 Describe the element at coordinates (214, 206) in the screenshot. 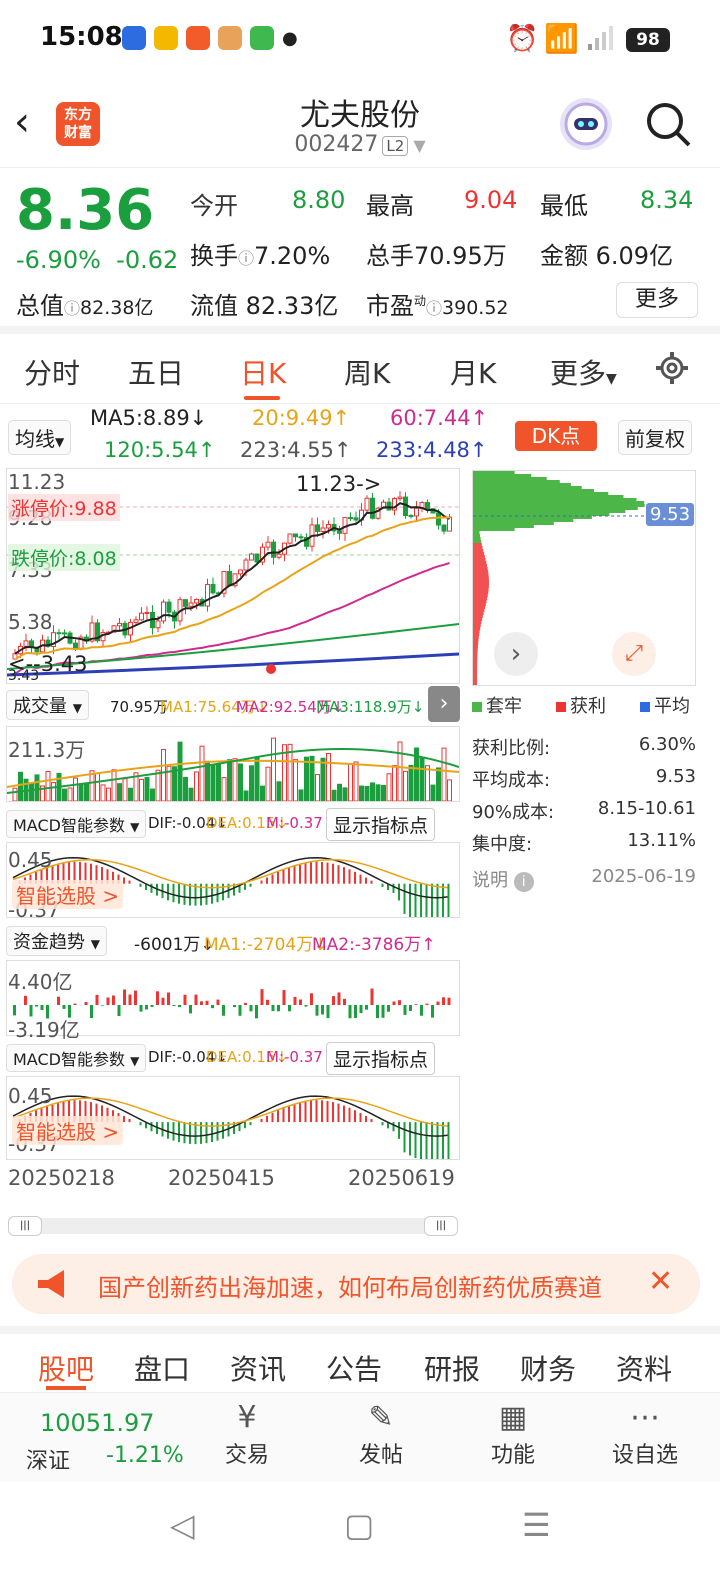

I see `open-field: 今开` at that location.